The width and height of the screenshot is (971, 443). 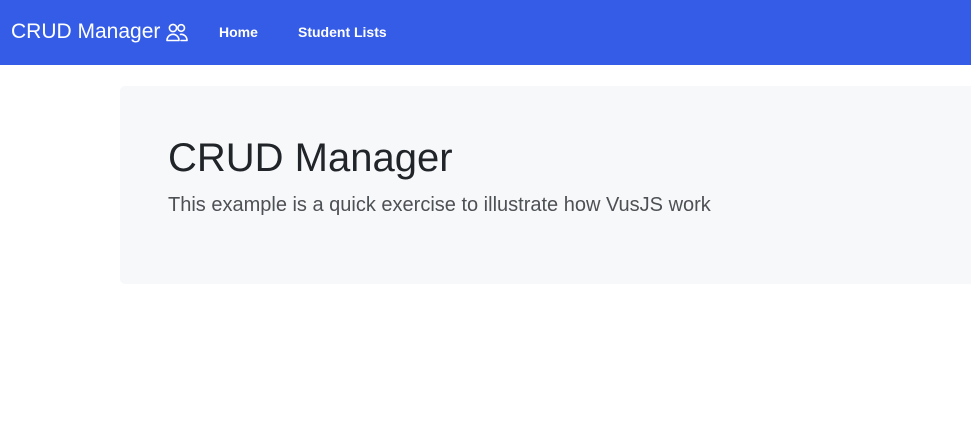 I want to click on brand-name: CRUD Manager, so click(x=86, y=31).